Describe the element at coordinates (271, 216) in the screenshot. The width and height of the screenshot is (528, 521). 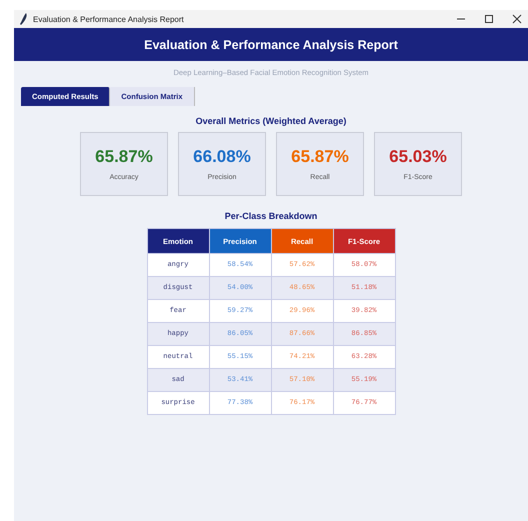
I see `section-title: Per-Class Breakdown` at that location.